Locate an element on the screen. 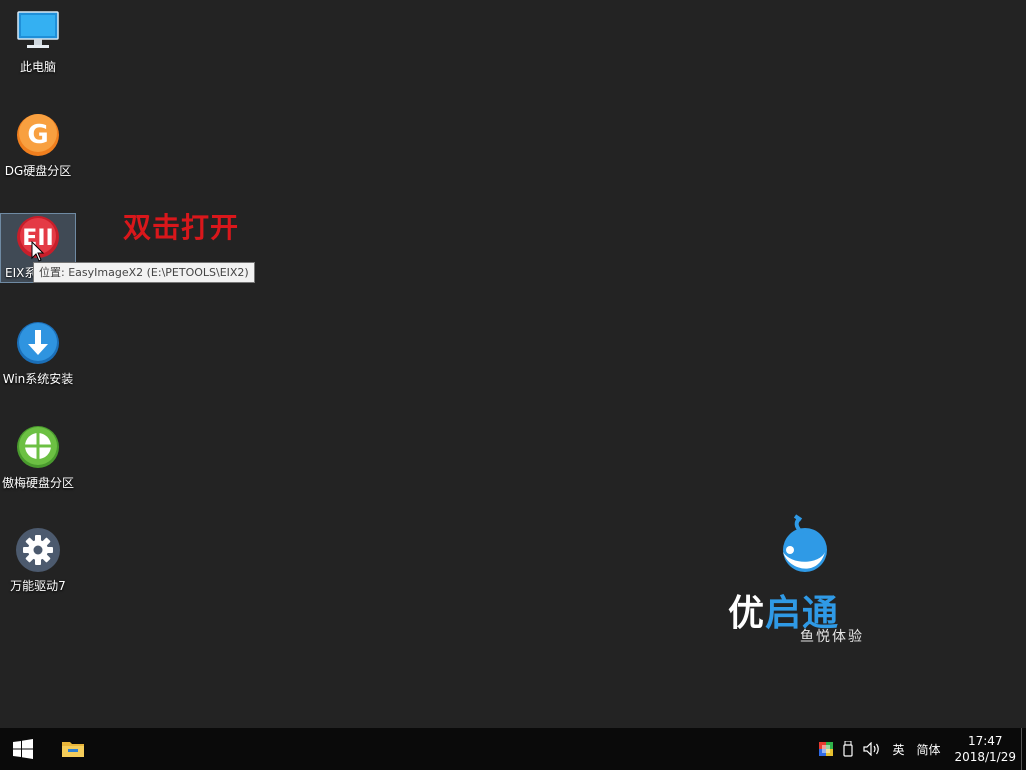 The image size is (1026, 770). brand-title-part1: 优 is located at coordinates (747, 613).